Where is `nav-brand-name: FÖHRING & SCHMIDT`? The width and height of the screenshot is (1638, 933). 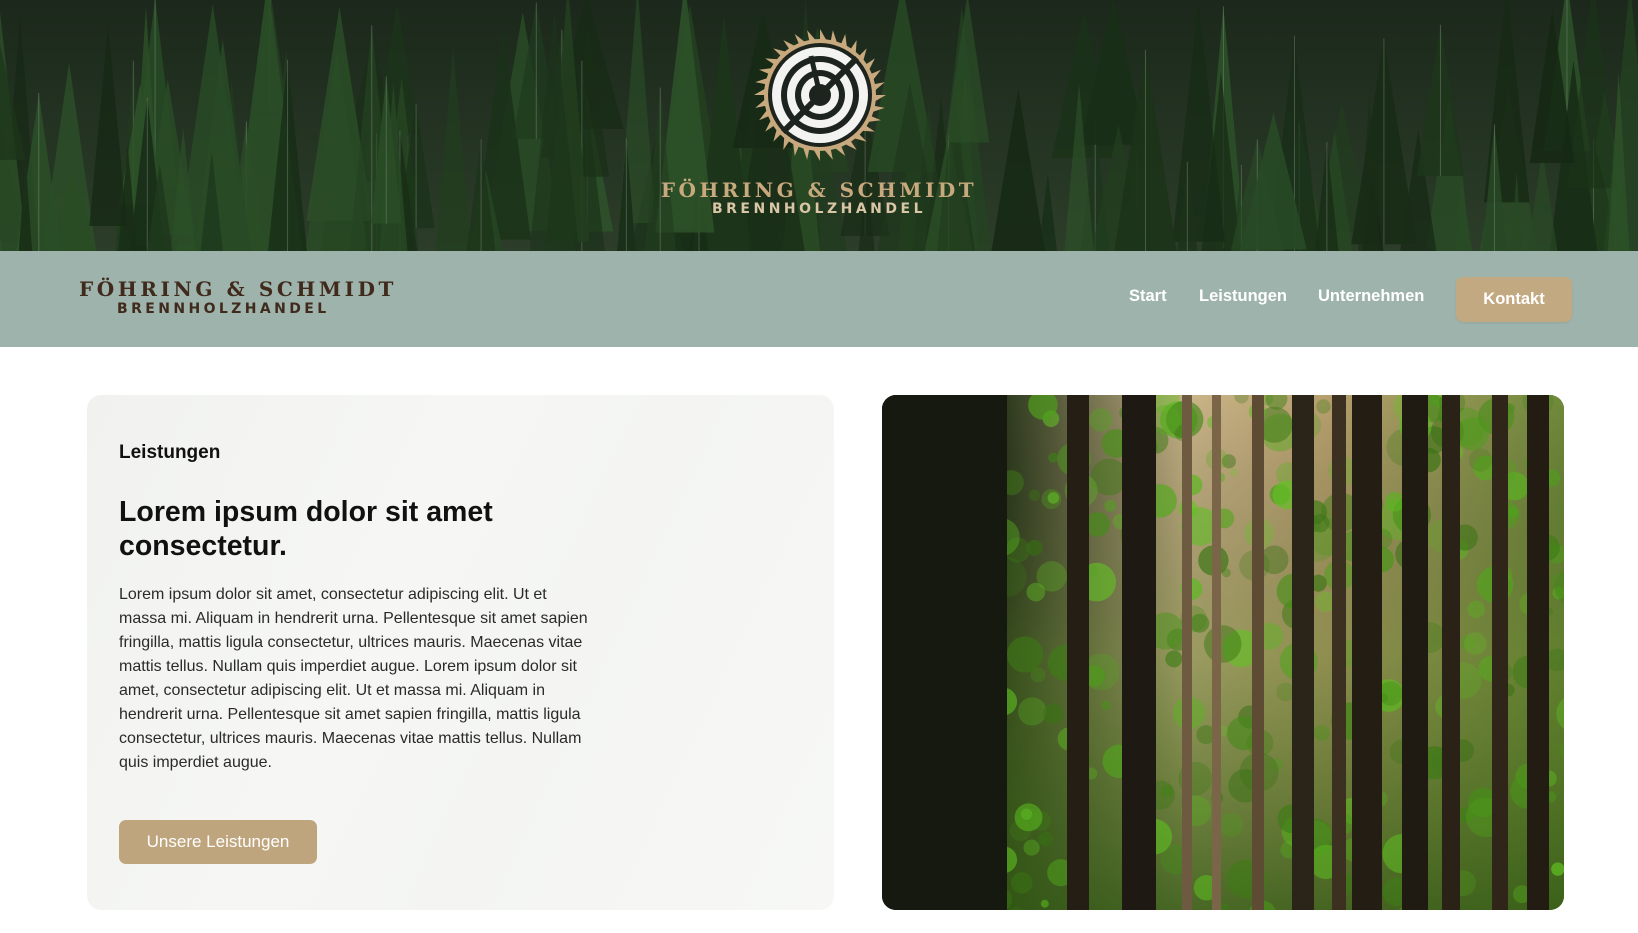 nav-brand-name: FÖHRING & SCHMIDT is located at coordinates (238, 289).